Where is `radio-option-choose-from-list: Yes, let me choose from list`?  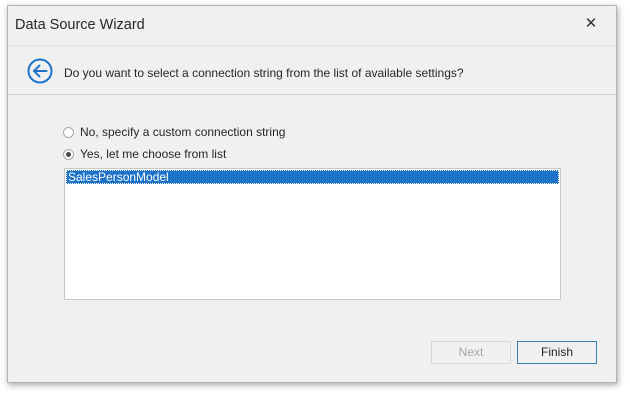 radio-option-choose-from-list: Yes, let me choose from list is located at coordinates (144, 154).